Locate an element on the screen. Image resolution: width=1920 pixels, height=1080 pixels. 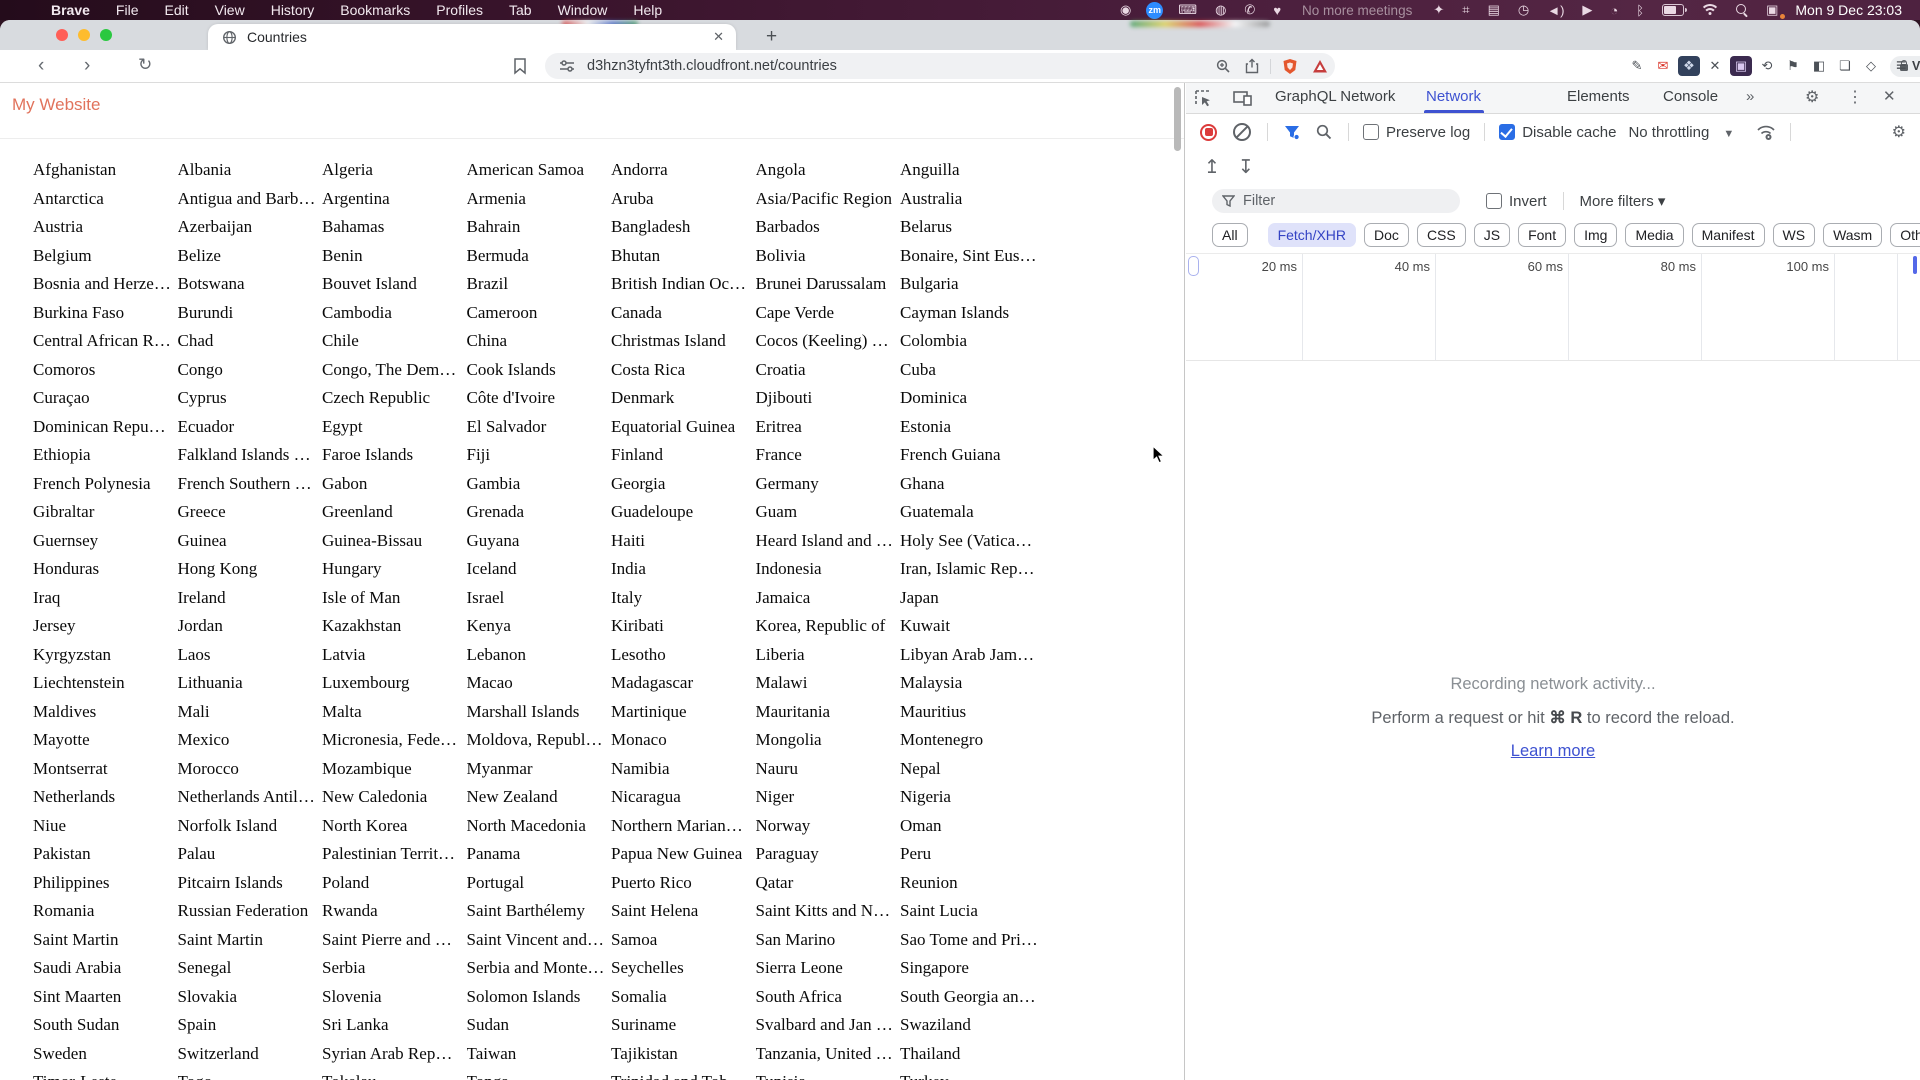
inspect-icon is located at coordinates (1203, 98).